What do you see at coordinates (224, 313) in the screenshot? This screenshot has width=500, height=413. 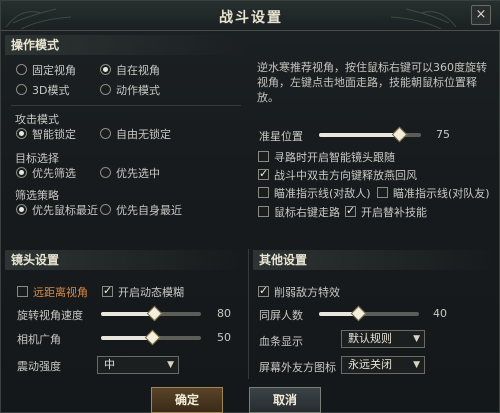 I see `rotate-speed-value: 80` at bounding box center [224, 313].